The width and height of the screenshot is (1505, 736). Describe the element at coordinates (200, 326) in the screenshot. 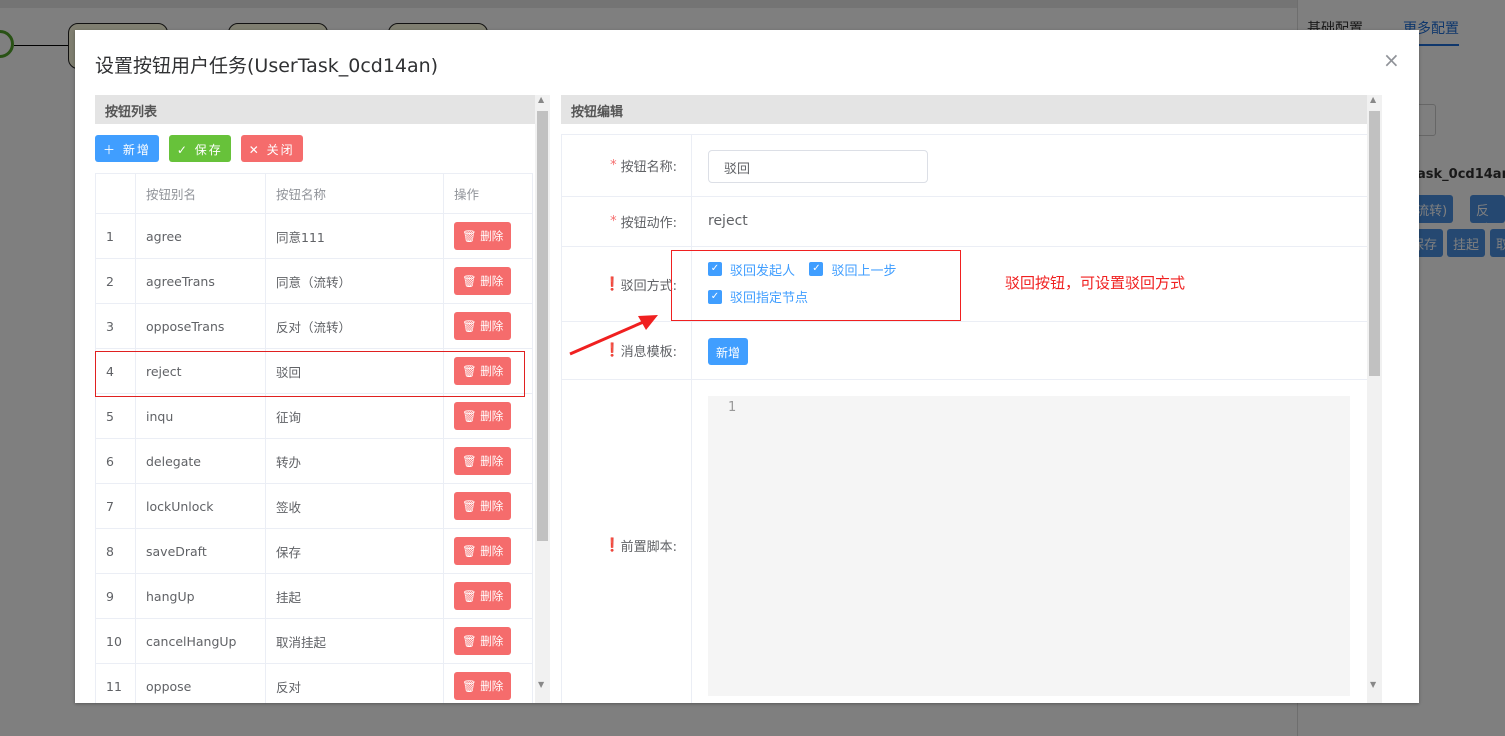

I see `row-alias: opposeTrans` at that location.